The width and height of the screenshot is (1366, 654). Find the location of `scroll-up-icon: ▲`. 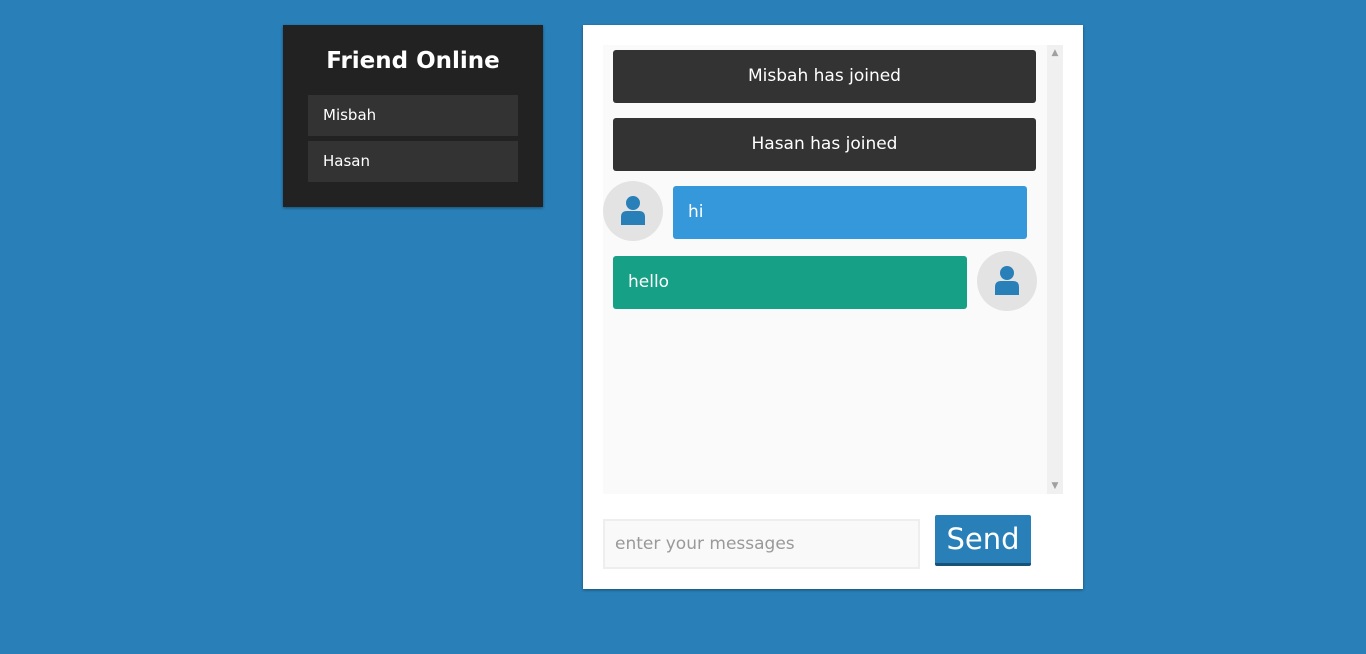

scroll-up-icon: ▲ is located at coordinates (1055, 53).